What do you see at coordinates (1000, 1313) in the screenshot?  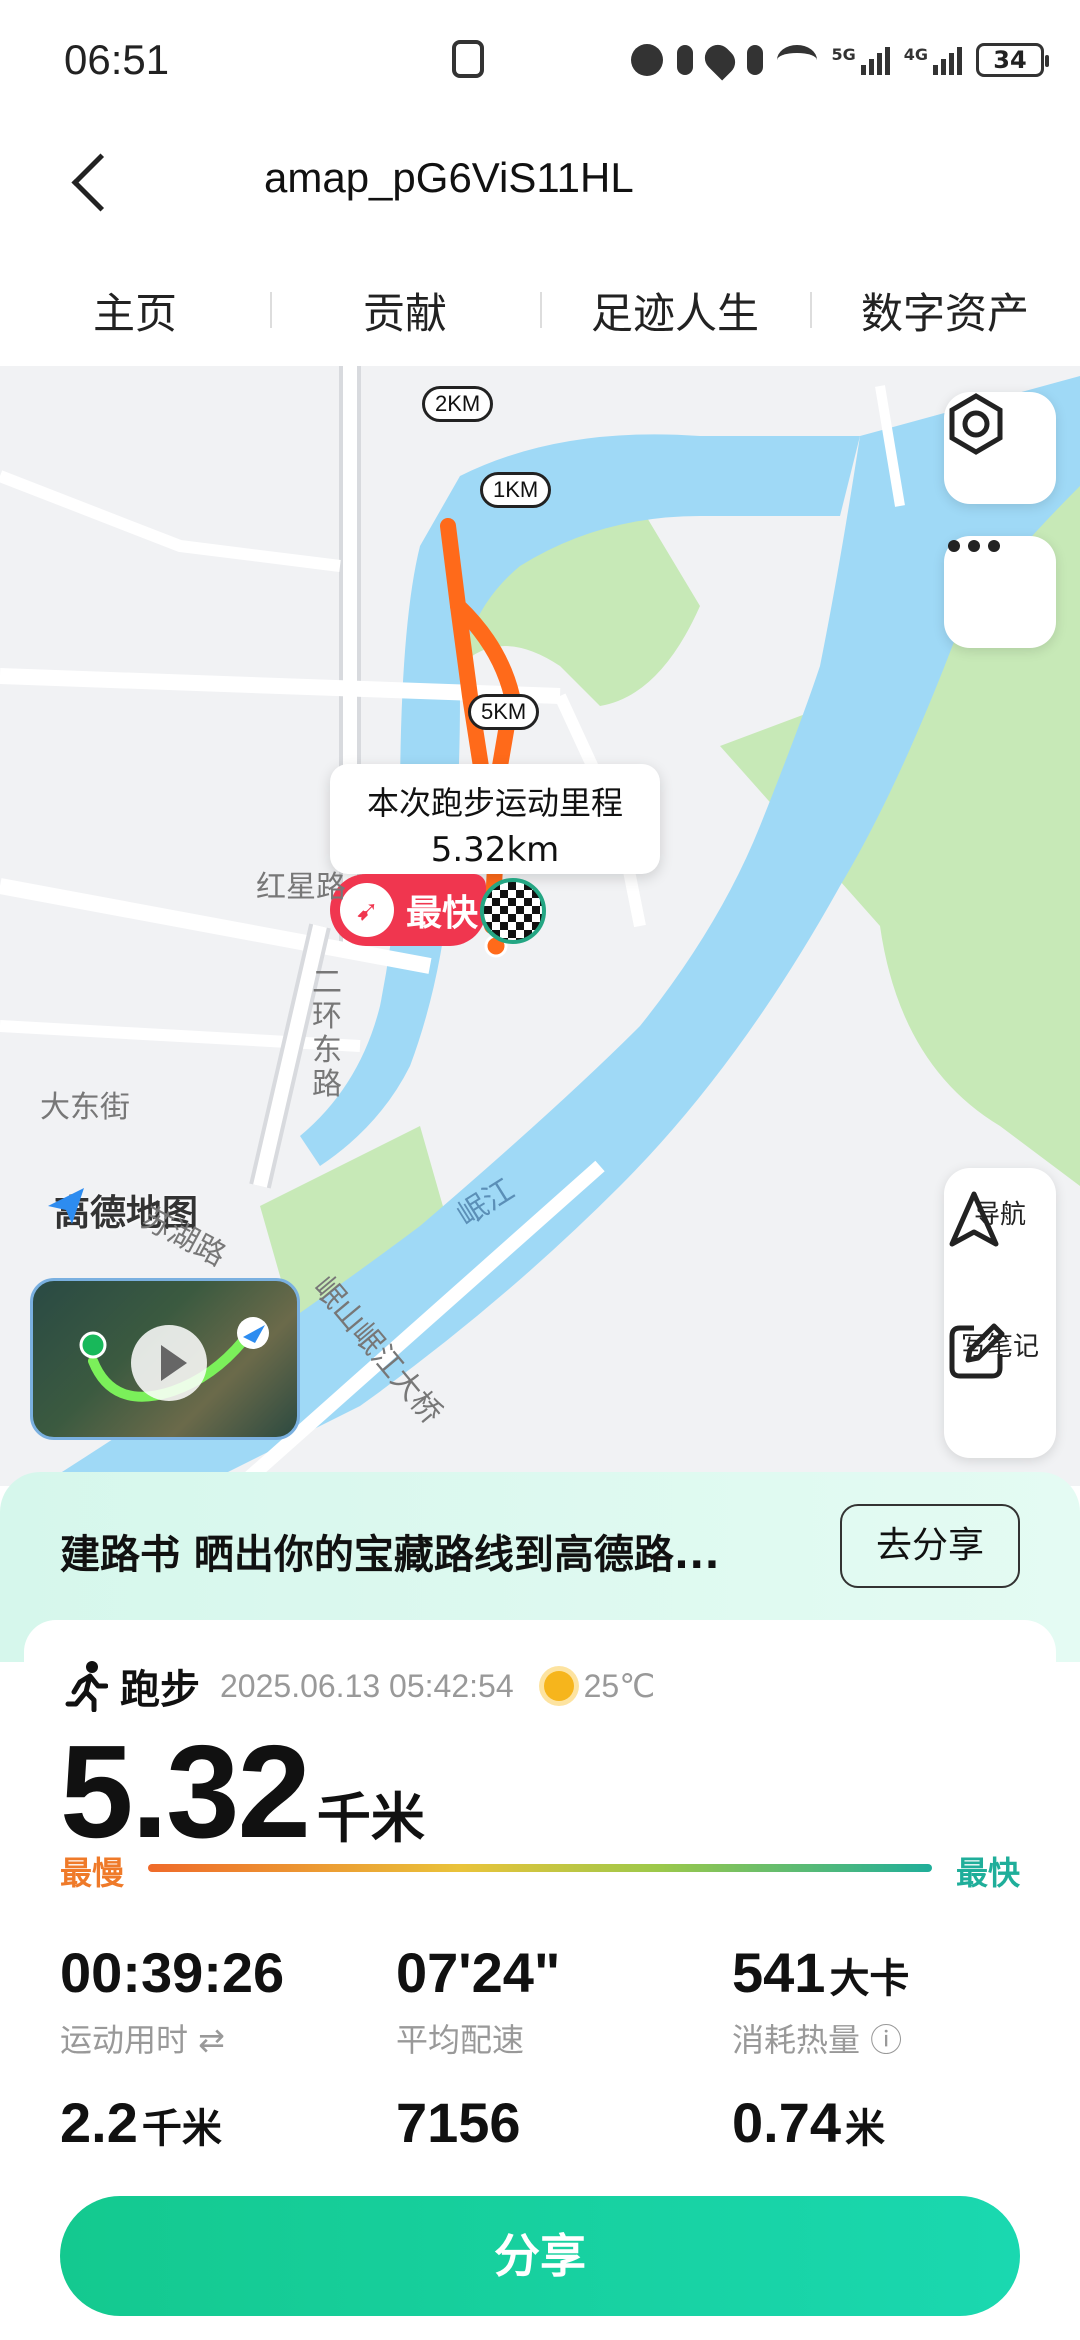 I see `map-side-panel: 导航 写笔记` at bounding box center [1000, 1313].